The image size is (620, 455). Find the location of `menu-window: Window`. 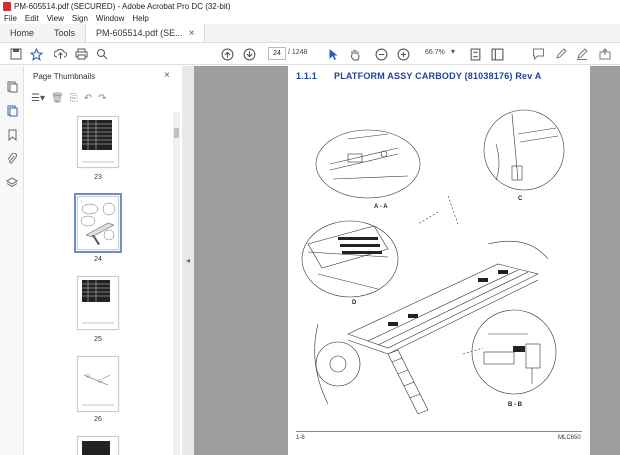

menu-window: Window is located at coordinates (110, 18).